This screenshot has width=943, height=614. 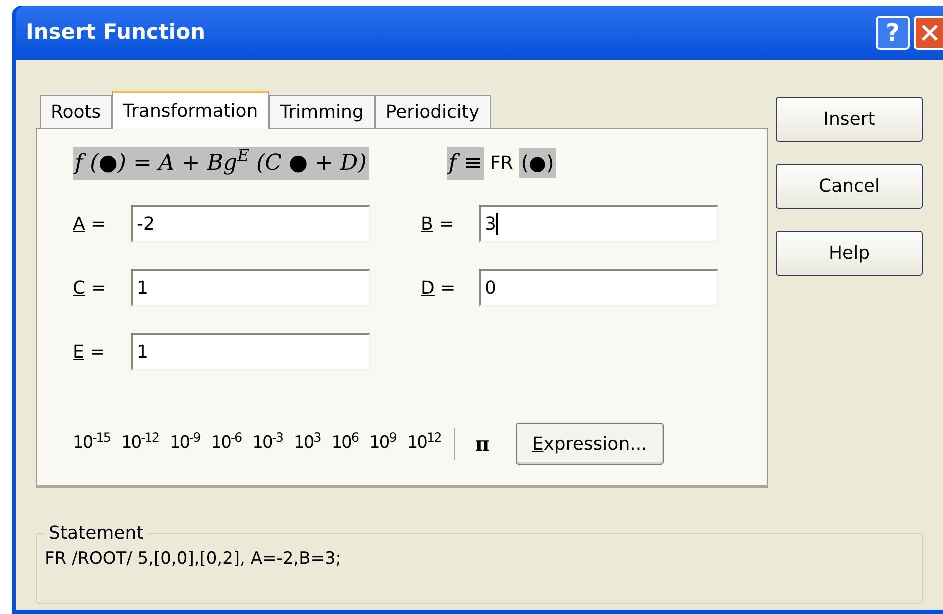 I want to click on field-label: A =, so click(x=90, y=224).